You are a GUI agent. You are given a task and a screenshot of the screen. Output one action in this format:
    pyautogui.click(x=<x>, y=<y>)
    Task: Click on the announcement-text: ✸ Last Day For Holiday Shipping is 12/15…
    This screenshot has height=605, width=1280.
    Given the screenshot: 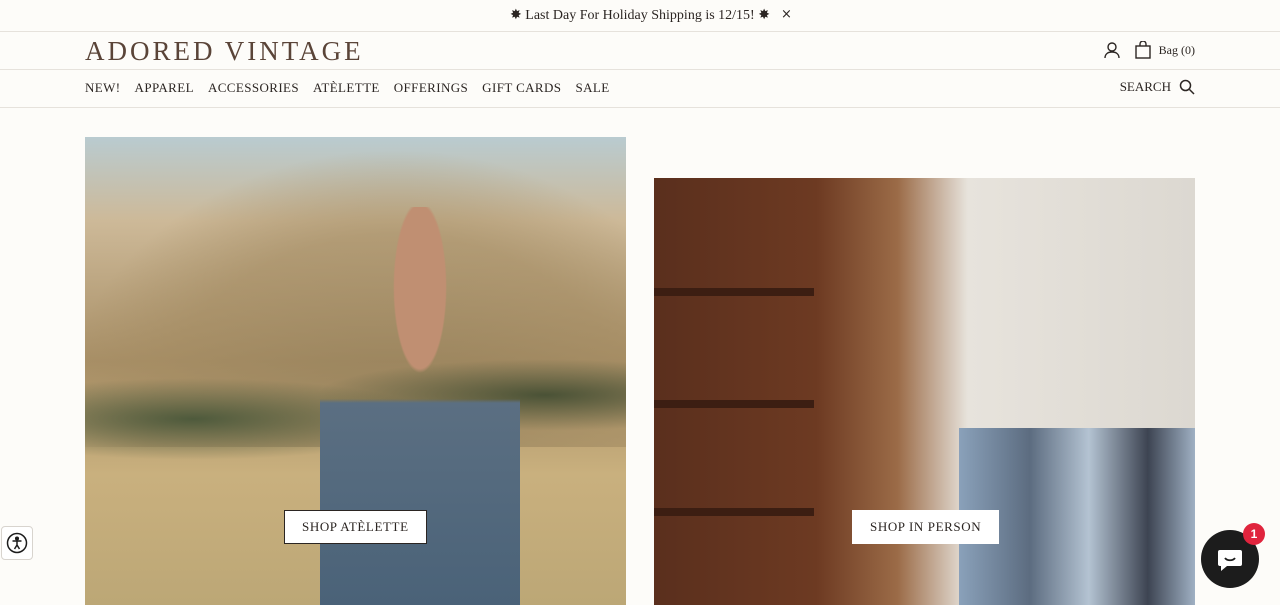 What is the action you would take?
    pyautogui.click(x=640, y=15)
    